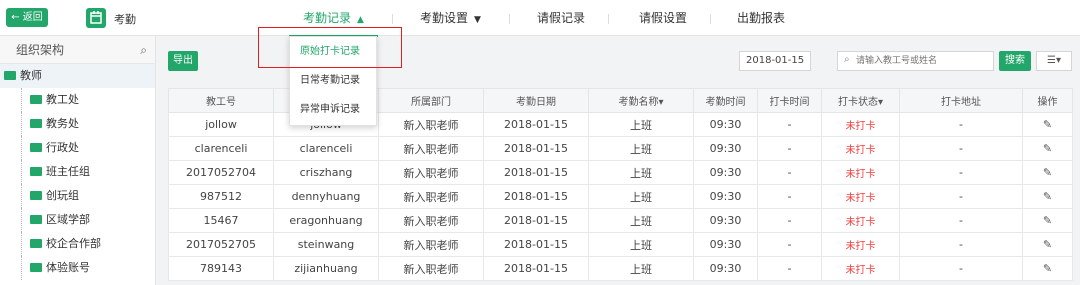 Image resolution: width=1080 pixels, height=285 pixels. What do you see at coordinates (221, 124) in the screenshot?
I see `table-cell: jollow` at bounding box center [221, 124].